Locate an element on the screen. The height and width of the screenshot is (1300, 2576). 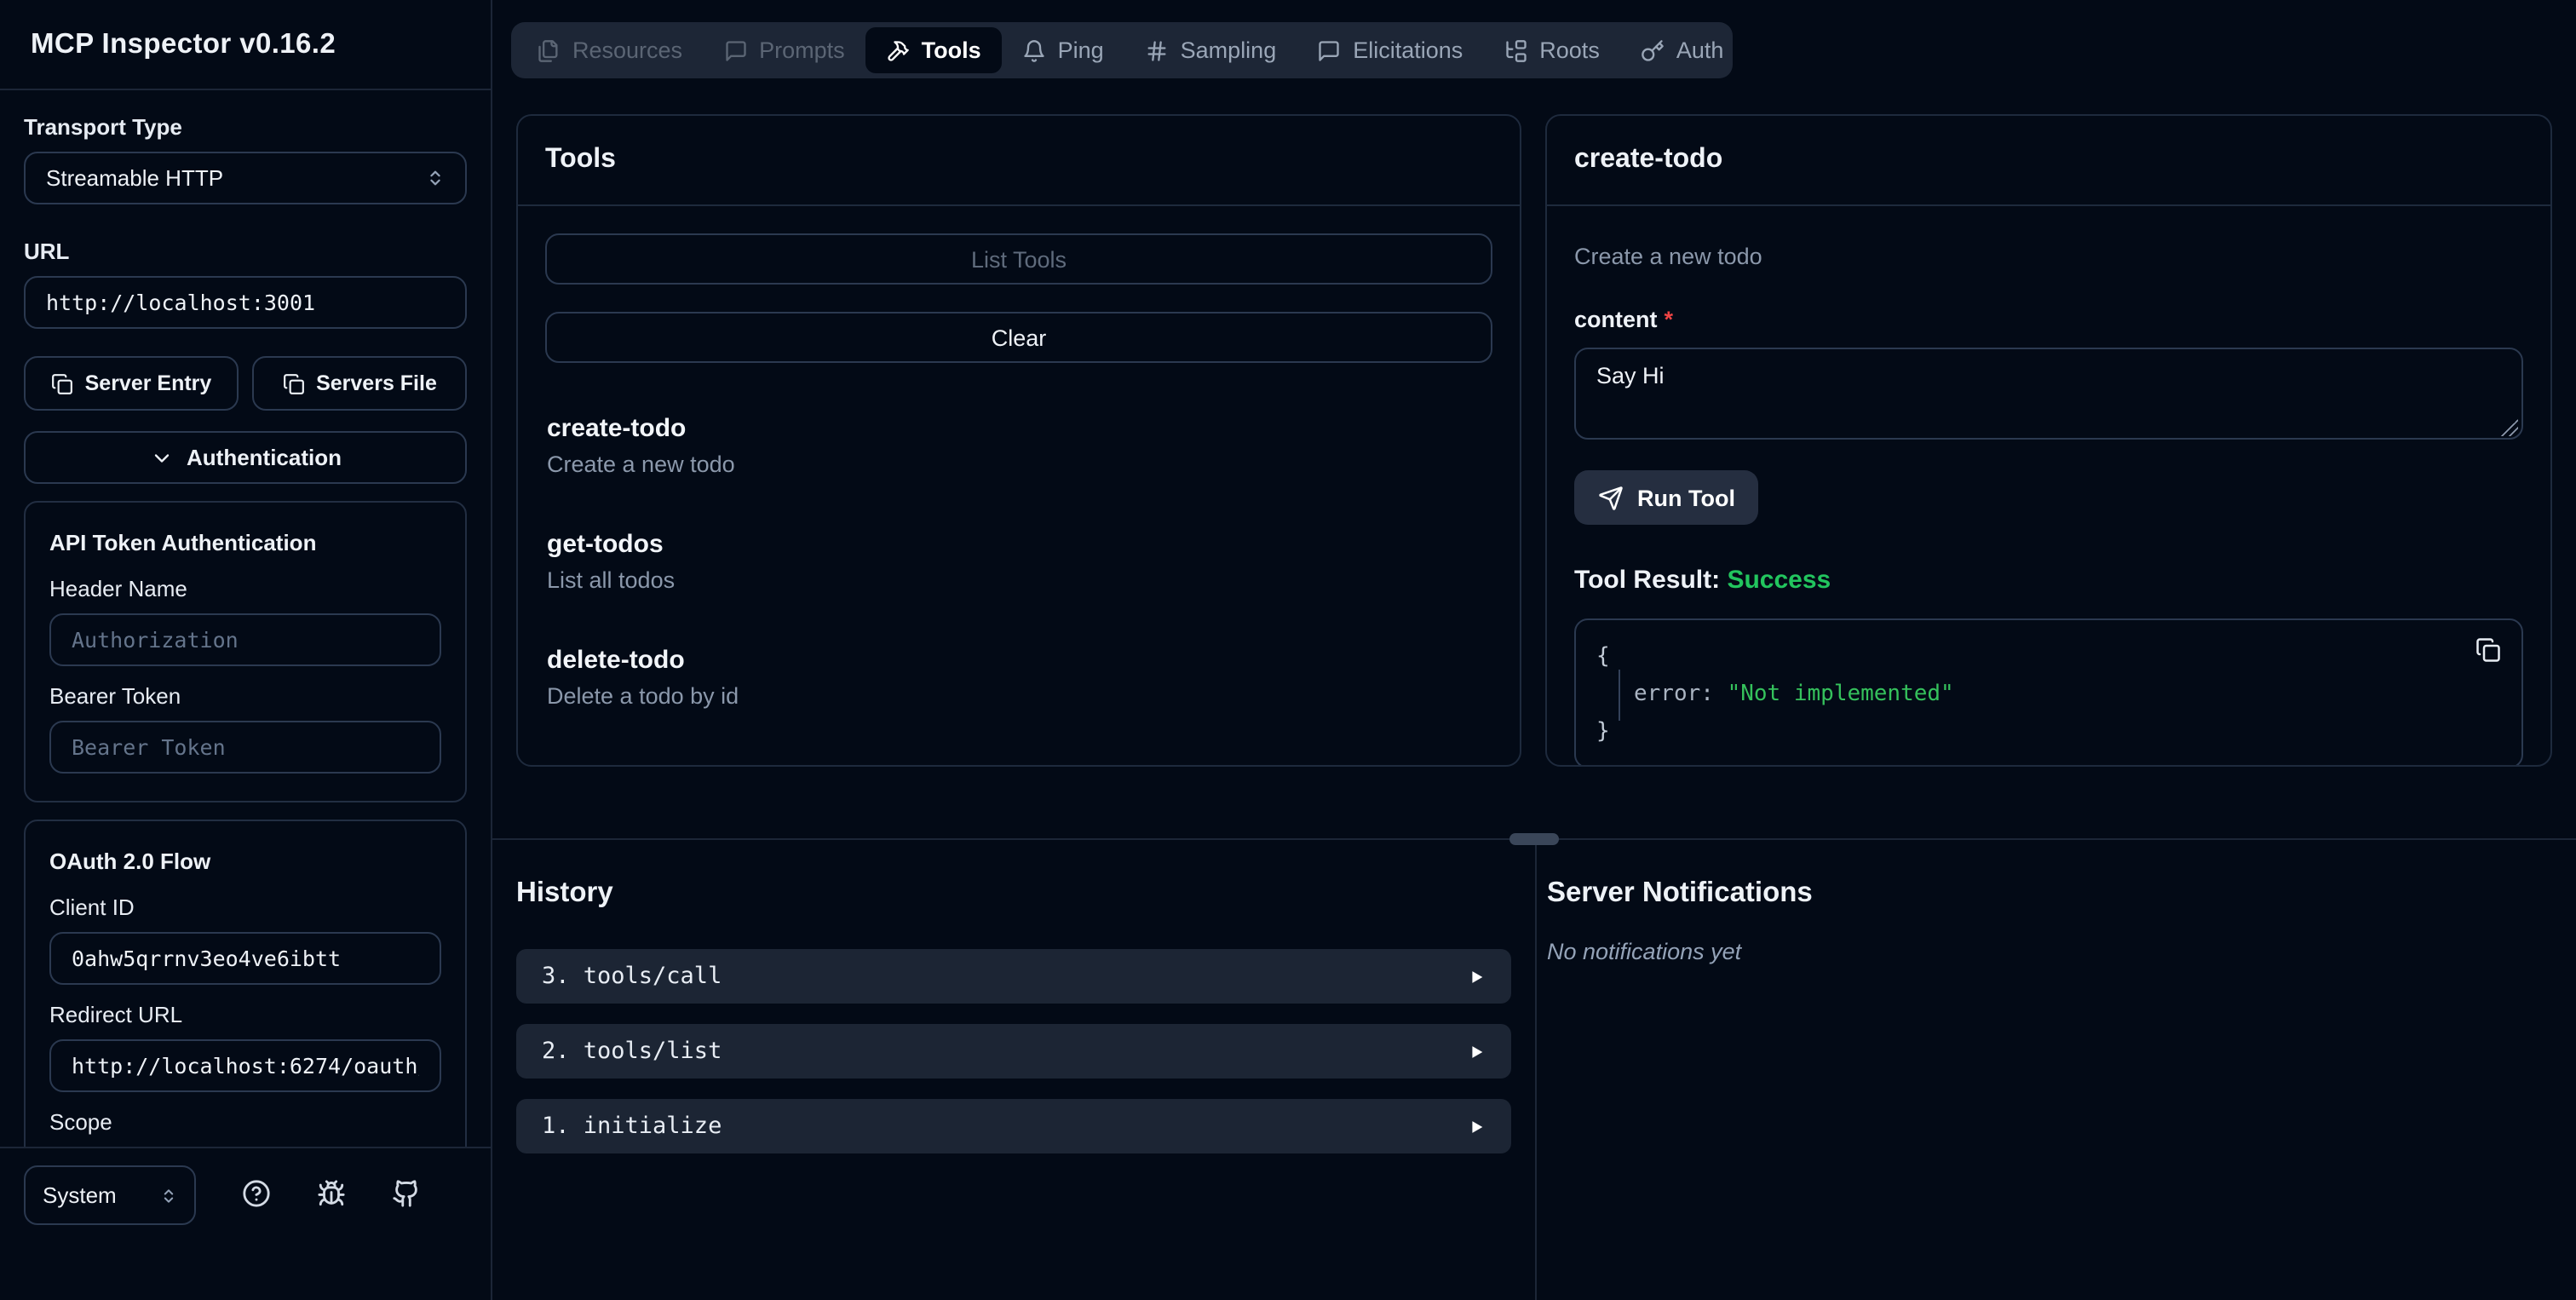
tool-result-status: Success is located at coordinates (1779, 580).